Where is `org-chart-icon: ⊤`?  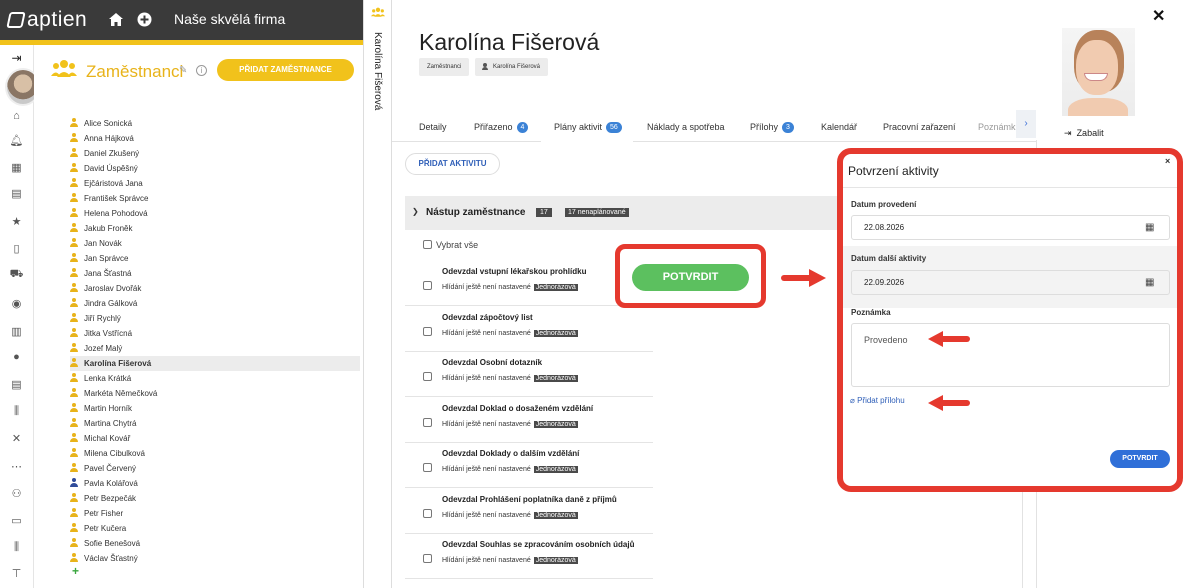 org-chart-icon: ⊤ is located at coordinates (16, 573).